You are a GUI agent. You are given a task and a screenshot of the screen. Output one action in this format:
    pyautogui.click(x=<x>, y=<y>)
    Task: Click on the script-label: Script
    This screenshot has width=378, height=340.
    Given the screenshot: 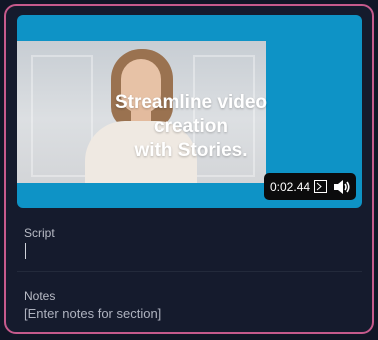 What is the action you would take?
    pyautogui.click(x=39, y=233)
    